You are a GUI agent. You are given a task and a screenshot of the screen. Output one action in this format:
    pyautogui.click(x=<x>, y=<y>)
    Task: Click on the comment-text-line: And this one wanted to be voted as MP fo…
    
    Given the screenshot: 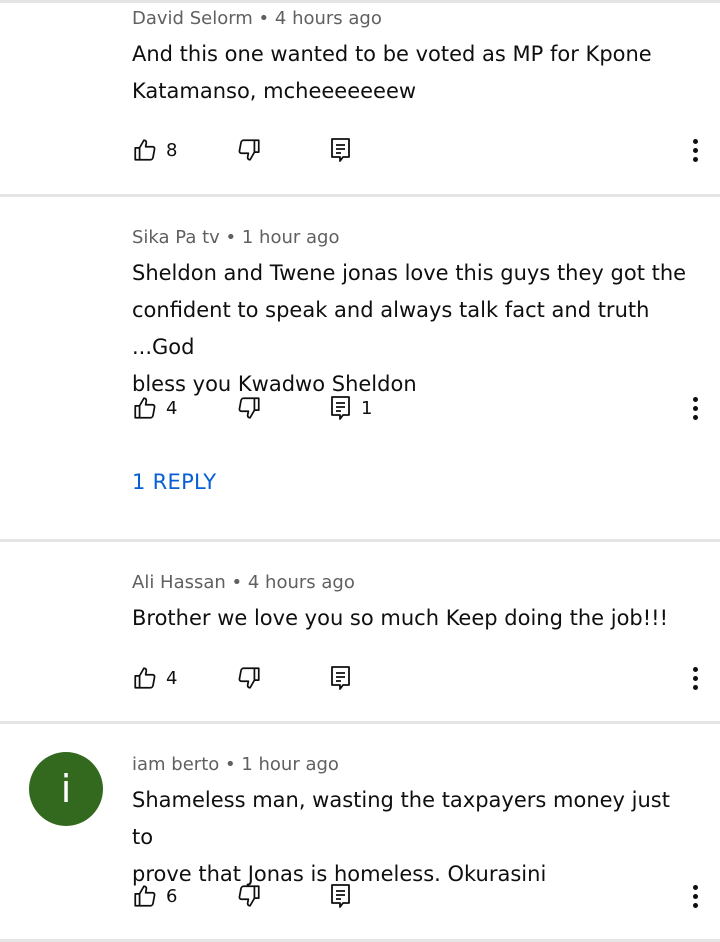 What is the action you would take?
    pyautogui.click(x=392, y=54)
    